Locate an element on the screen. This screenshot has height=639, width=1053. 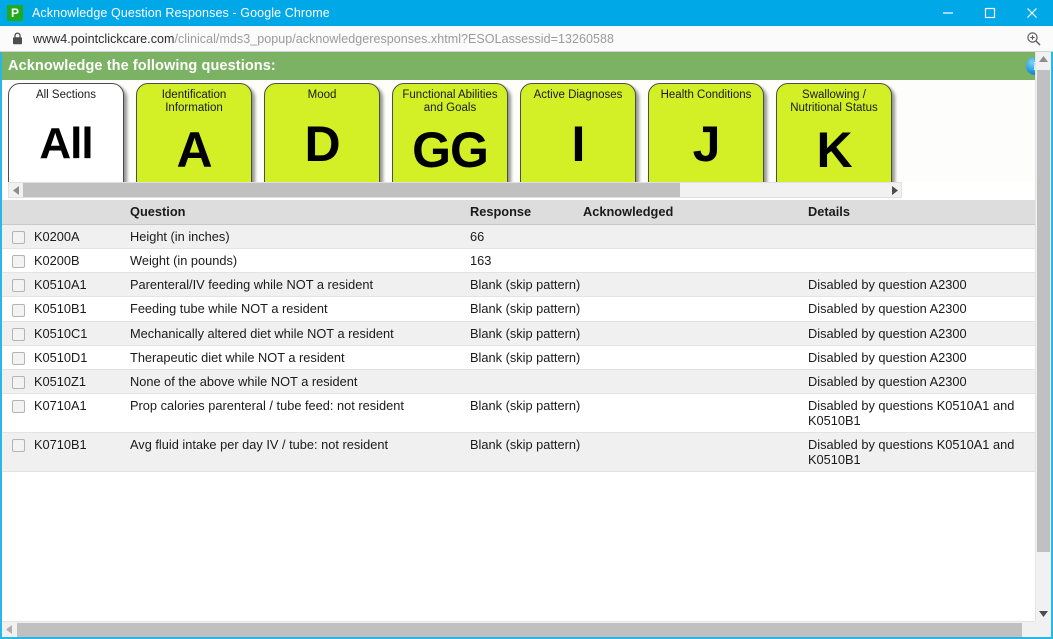
scroll-right-arrow-icon is located at coordinates (894, 190).